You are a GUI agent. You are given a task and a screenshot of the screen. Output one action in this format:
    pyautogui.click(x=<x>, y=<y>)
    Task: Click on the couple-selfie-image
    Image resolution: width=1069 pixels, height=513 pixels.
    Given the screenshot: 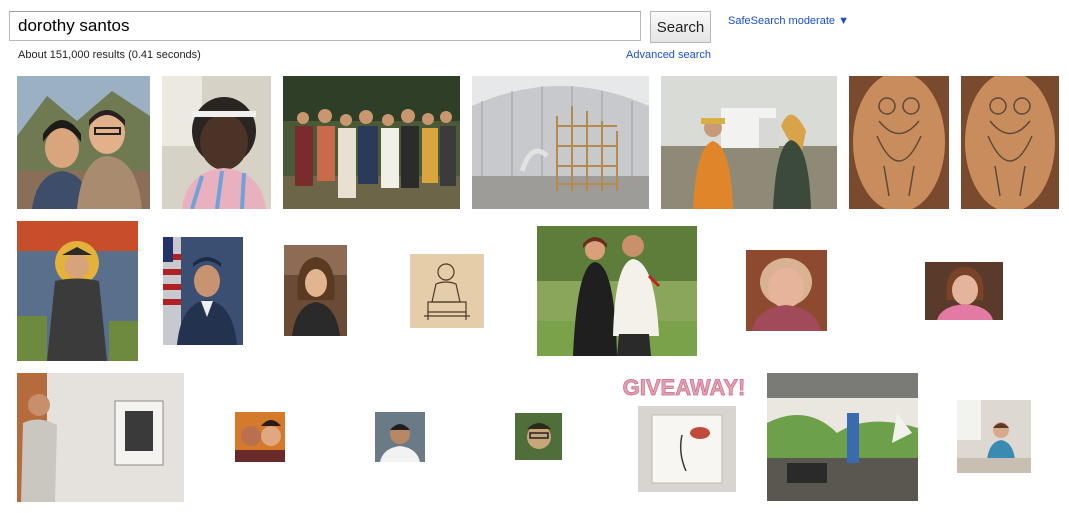 What is the action you would take?
    pyautogui.click(x=83, y=142)
    